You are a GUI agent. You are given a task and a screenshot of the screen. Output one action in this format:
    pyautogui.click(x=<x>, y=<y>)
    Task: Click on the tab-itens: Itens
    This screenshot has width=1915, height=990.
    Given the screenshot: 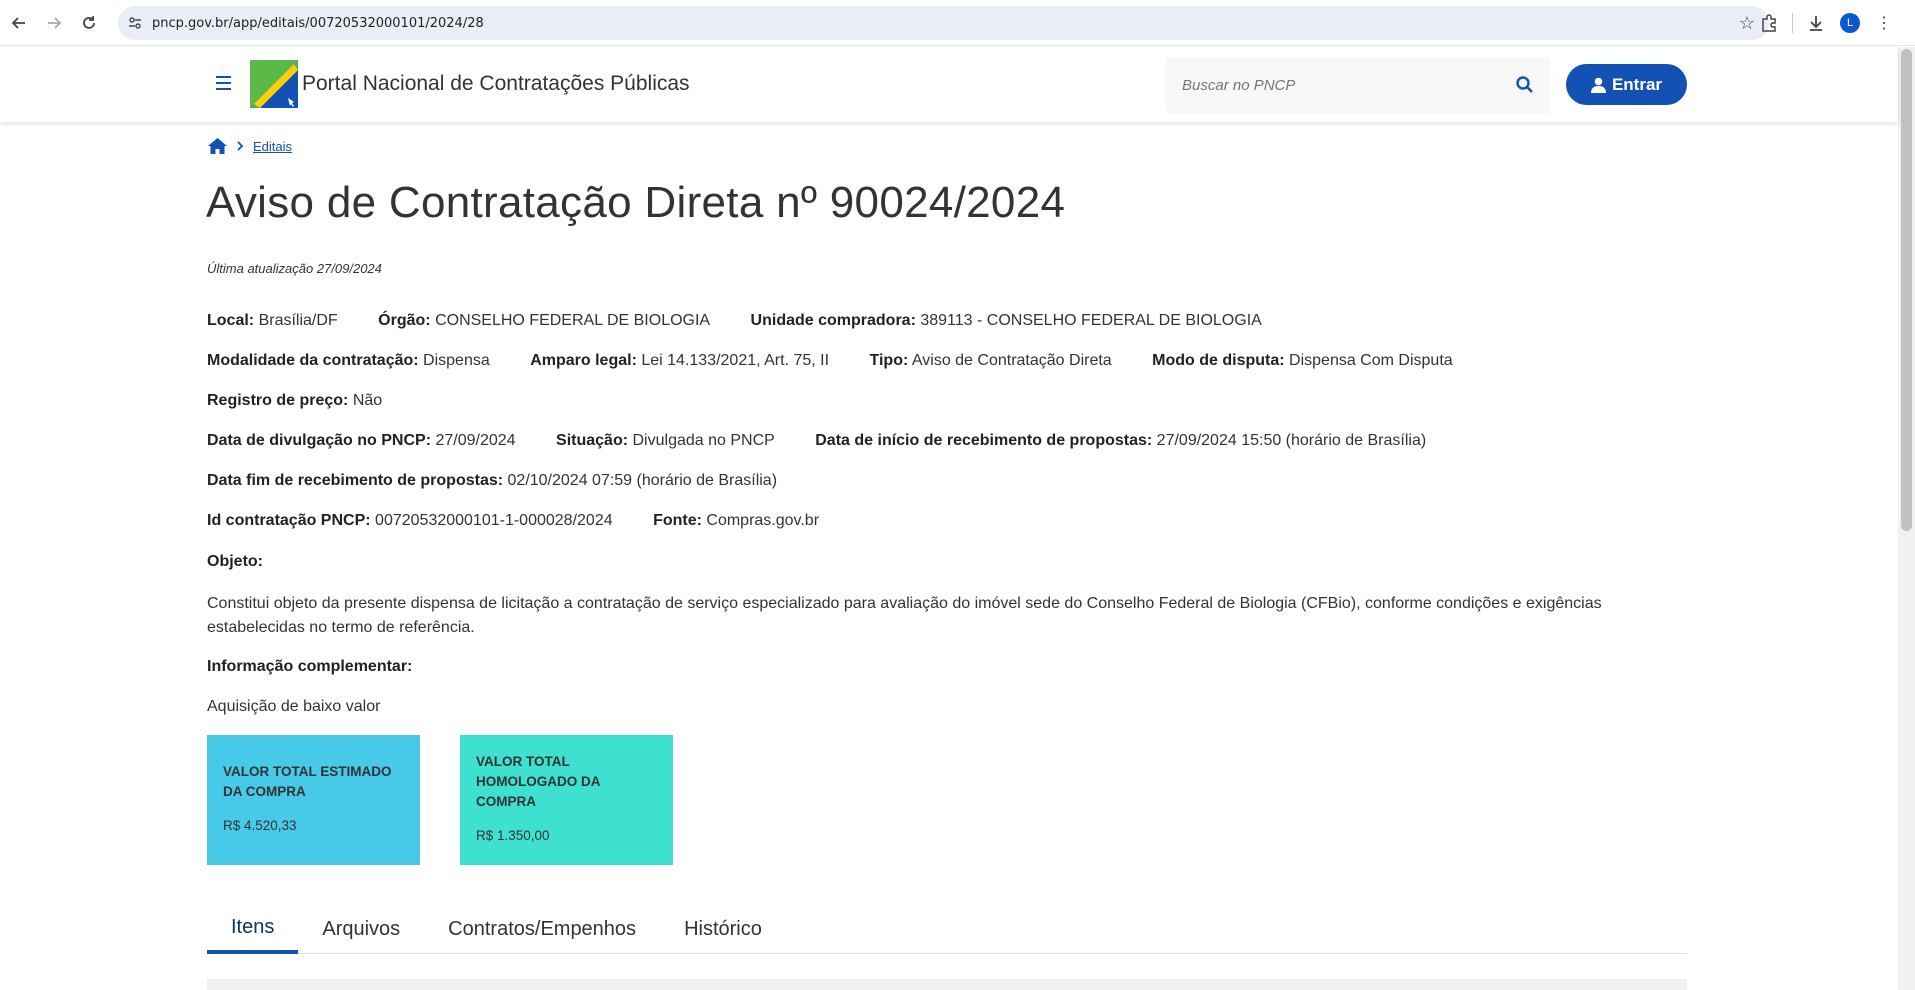 What is the action you would take?
    pyautogui.click(x=253, y=929)
    